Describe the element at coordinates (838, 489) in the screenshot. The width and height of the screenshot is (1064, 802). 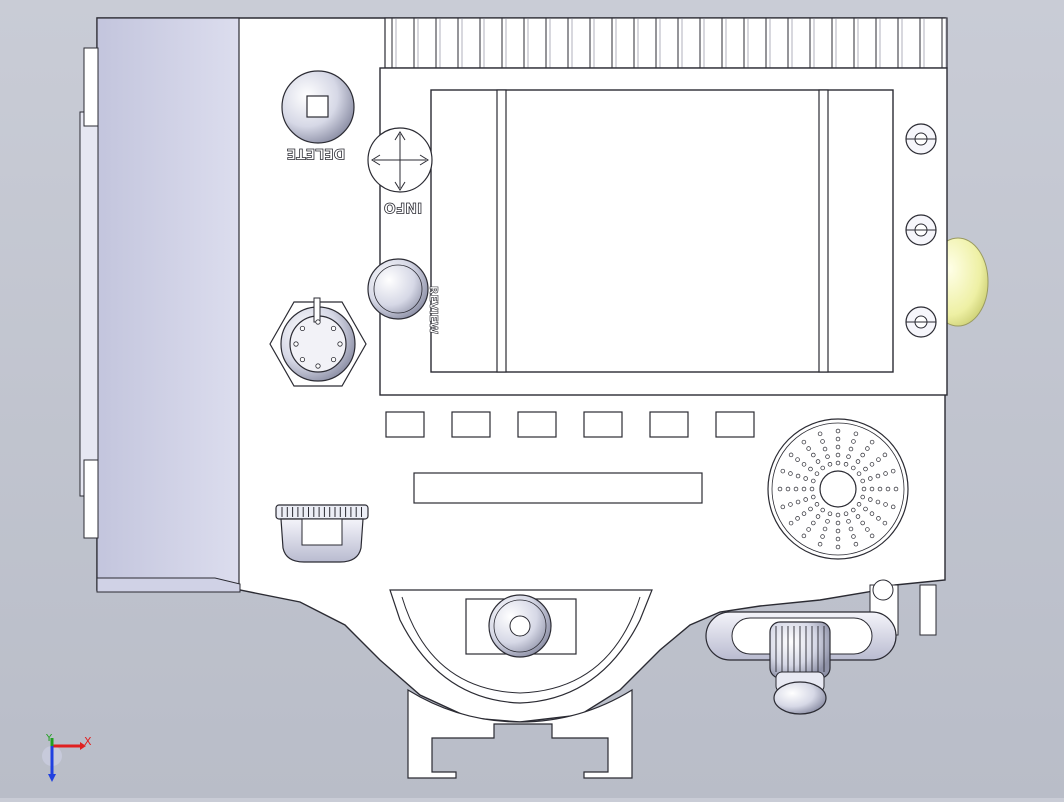
I see `speaker-grille` at that location.